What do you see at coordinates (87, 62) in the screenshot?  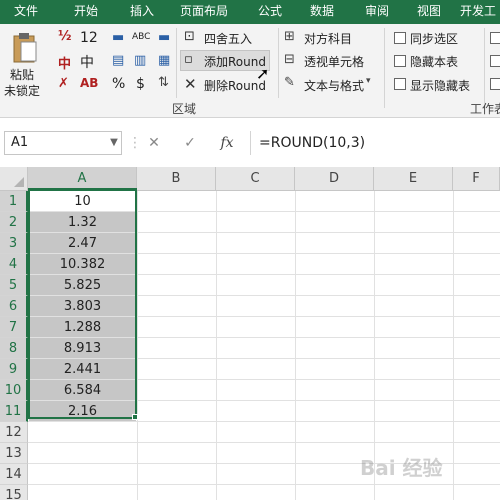 I see `chinese-label: 中` at bounding box center [87, 62].